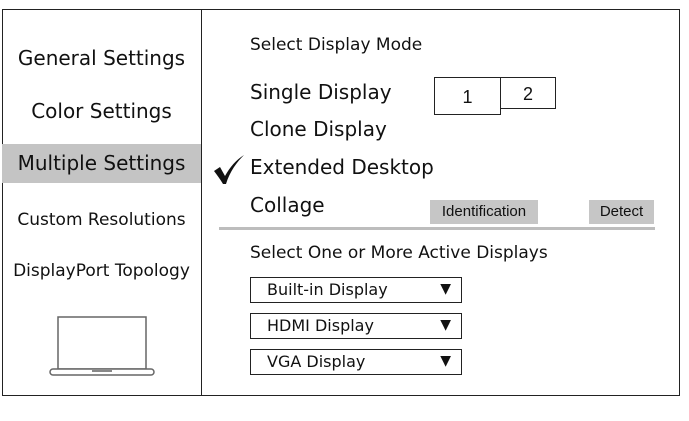 The width and height of the screenshot is (689, 421). Describe the element at coordinates (102, 346) in the screenshot. I see `laptop-icon` at that location.